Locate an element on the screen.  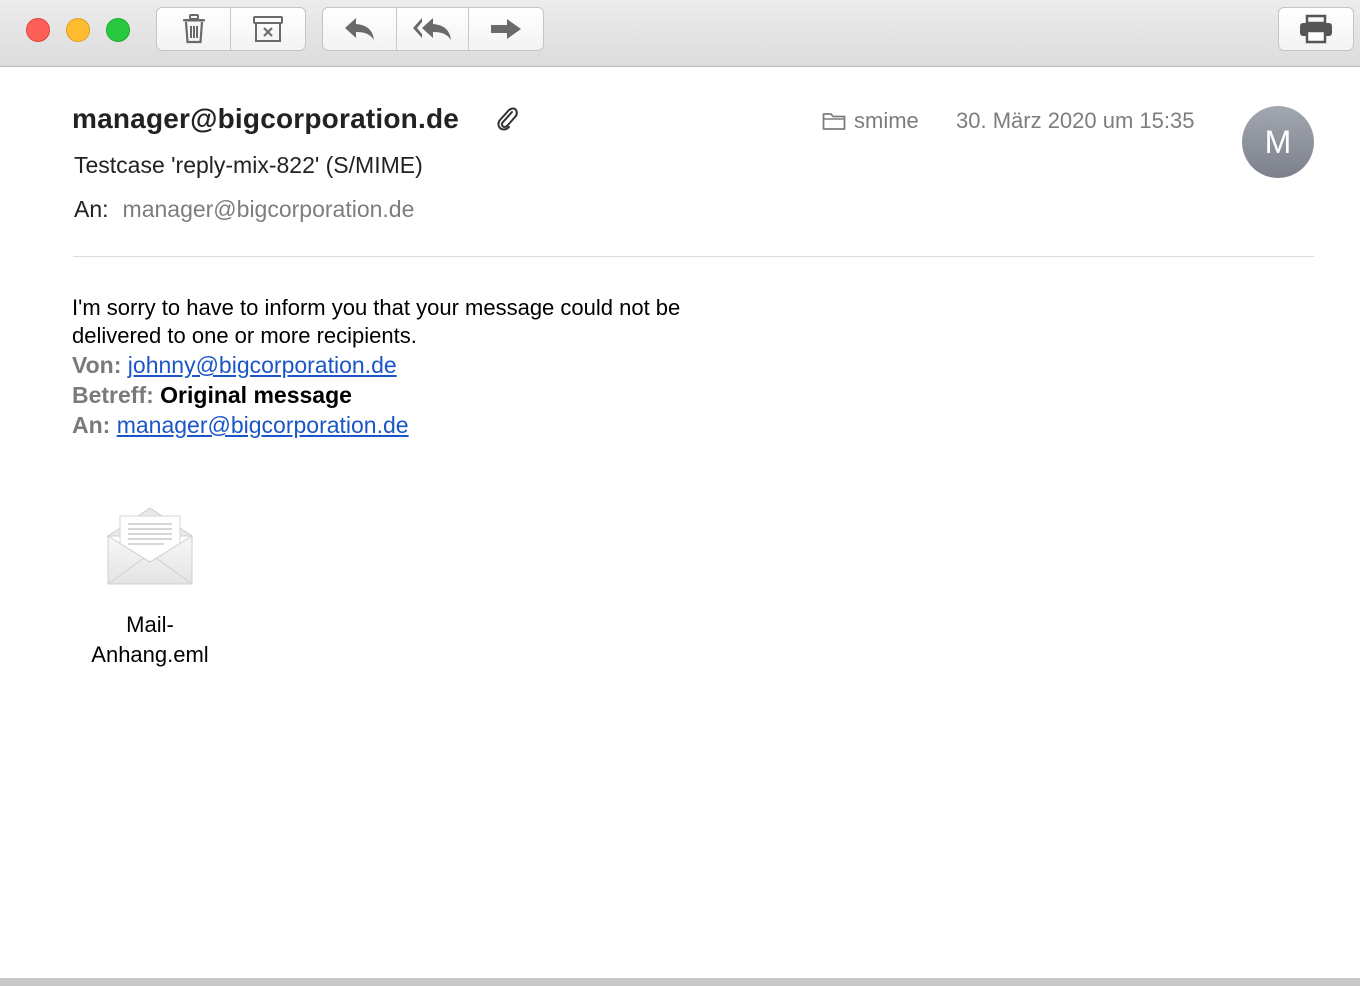
paperclip-icon is located at coordinates (507, 119).